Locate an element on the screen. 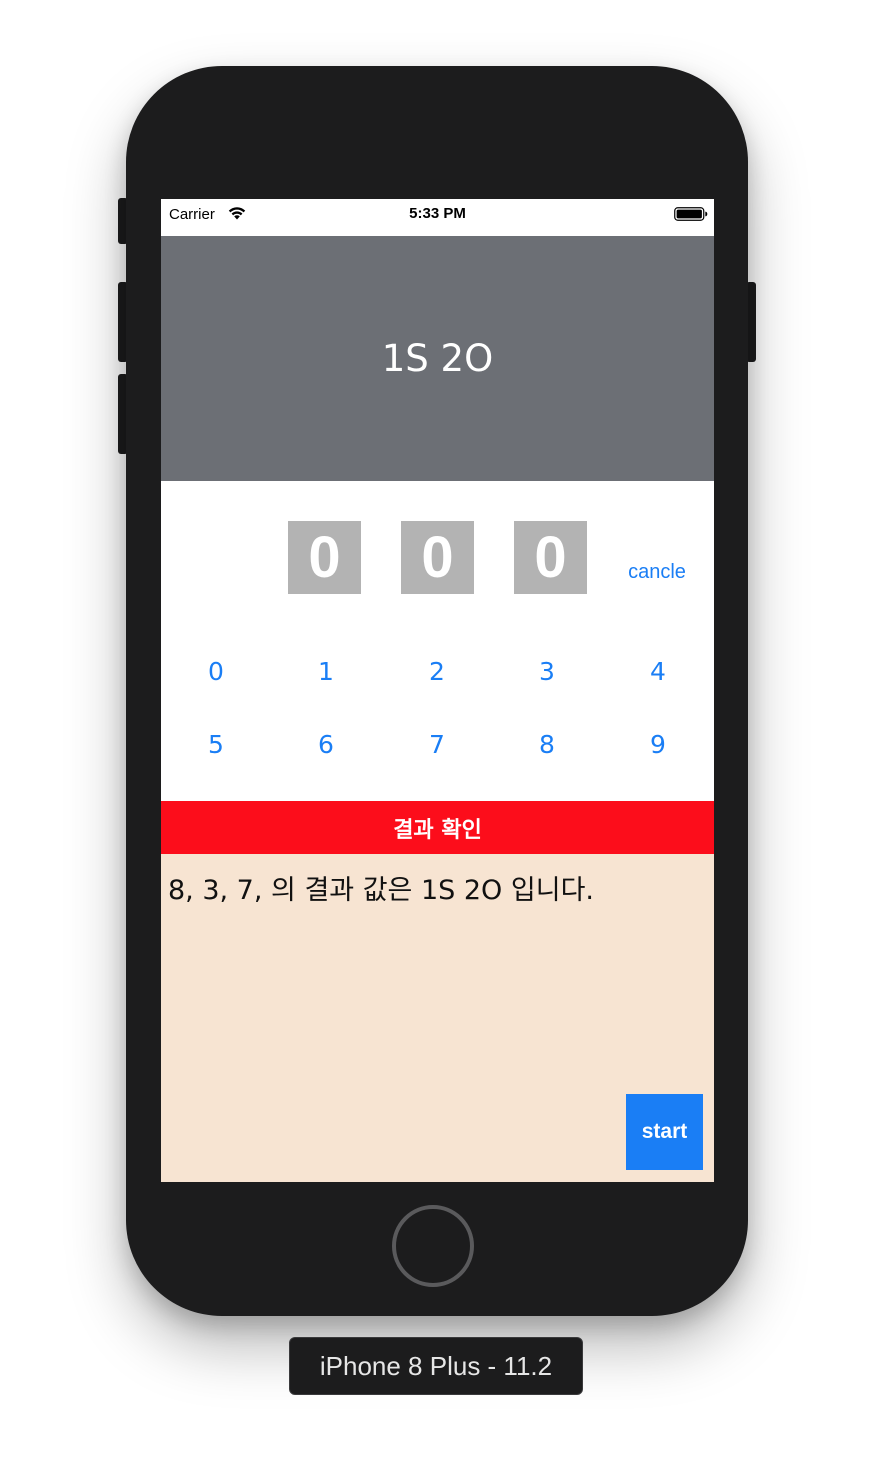 This screenshot has height=1478, width=874. key-9: 9 is located at coordinates (658, 744).